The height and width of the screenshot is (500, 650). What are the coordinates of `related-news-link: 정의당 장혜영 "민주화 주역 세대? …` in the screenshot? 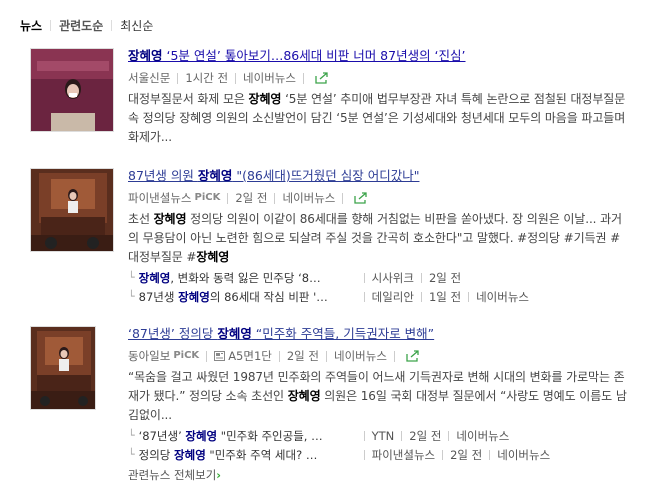 It's located at (248, 455).